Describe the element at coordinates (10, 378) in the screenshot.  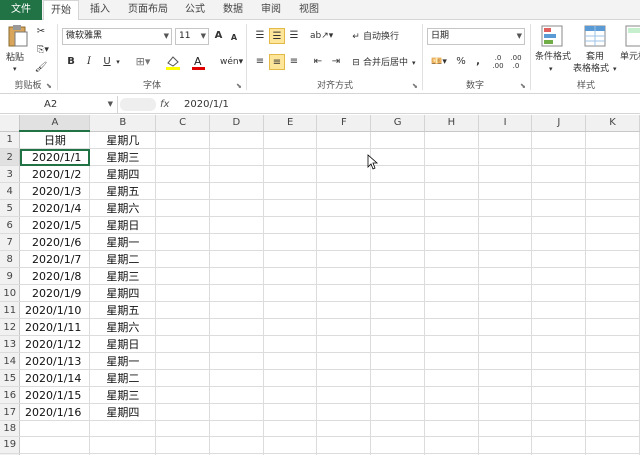
I see `row-header: 15` at that location.